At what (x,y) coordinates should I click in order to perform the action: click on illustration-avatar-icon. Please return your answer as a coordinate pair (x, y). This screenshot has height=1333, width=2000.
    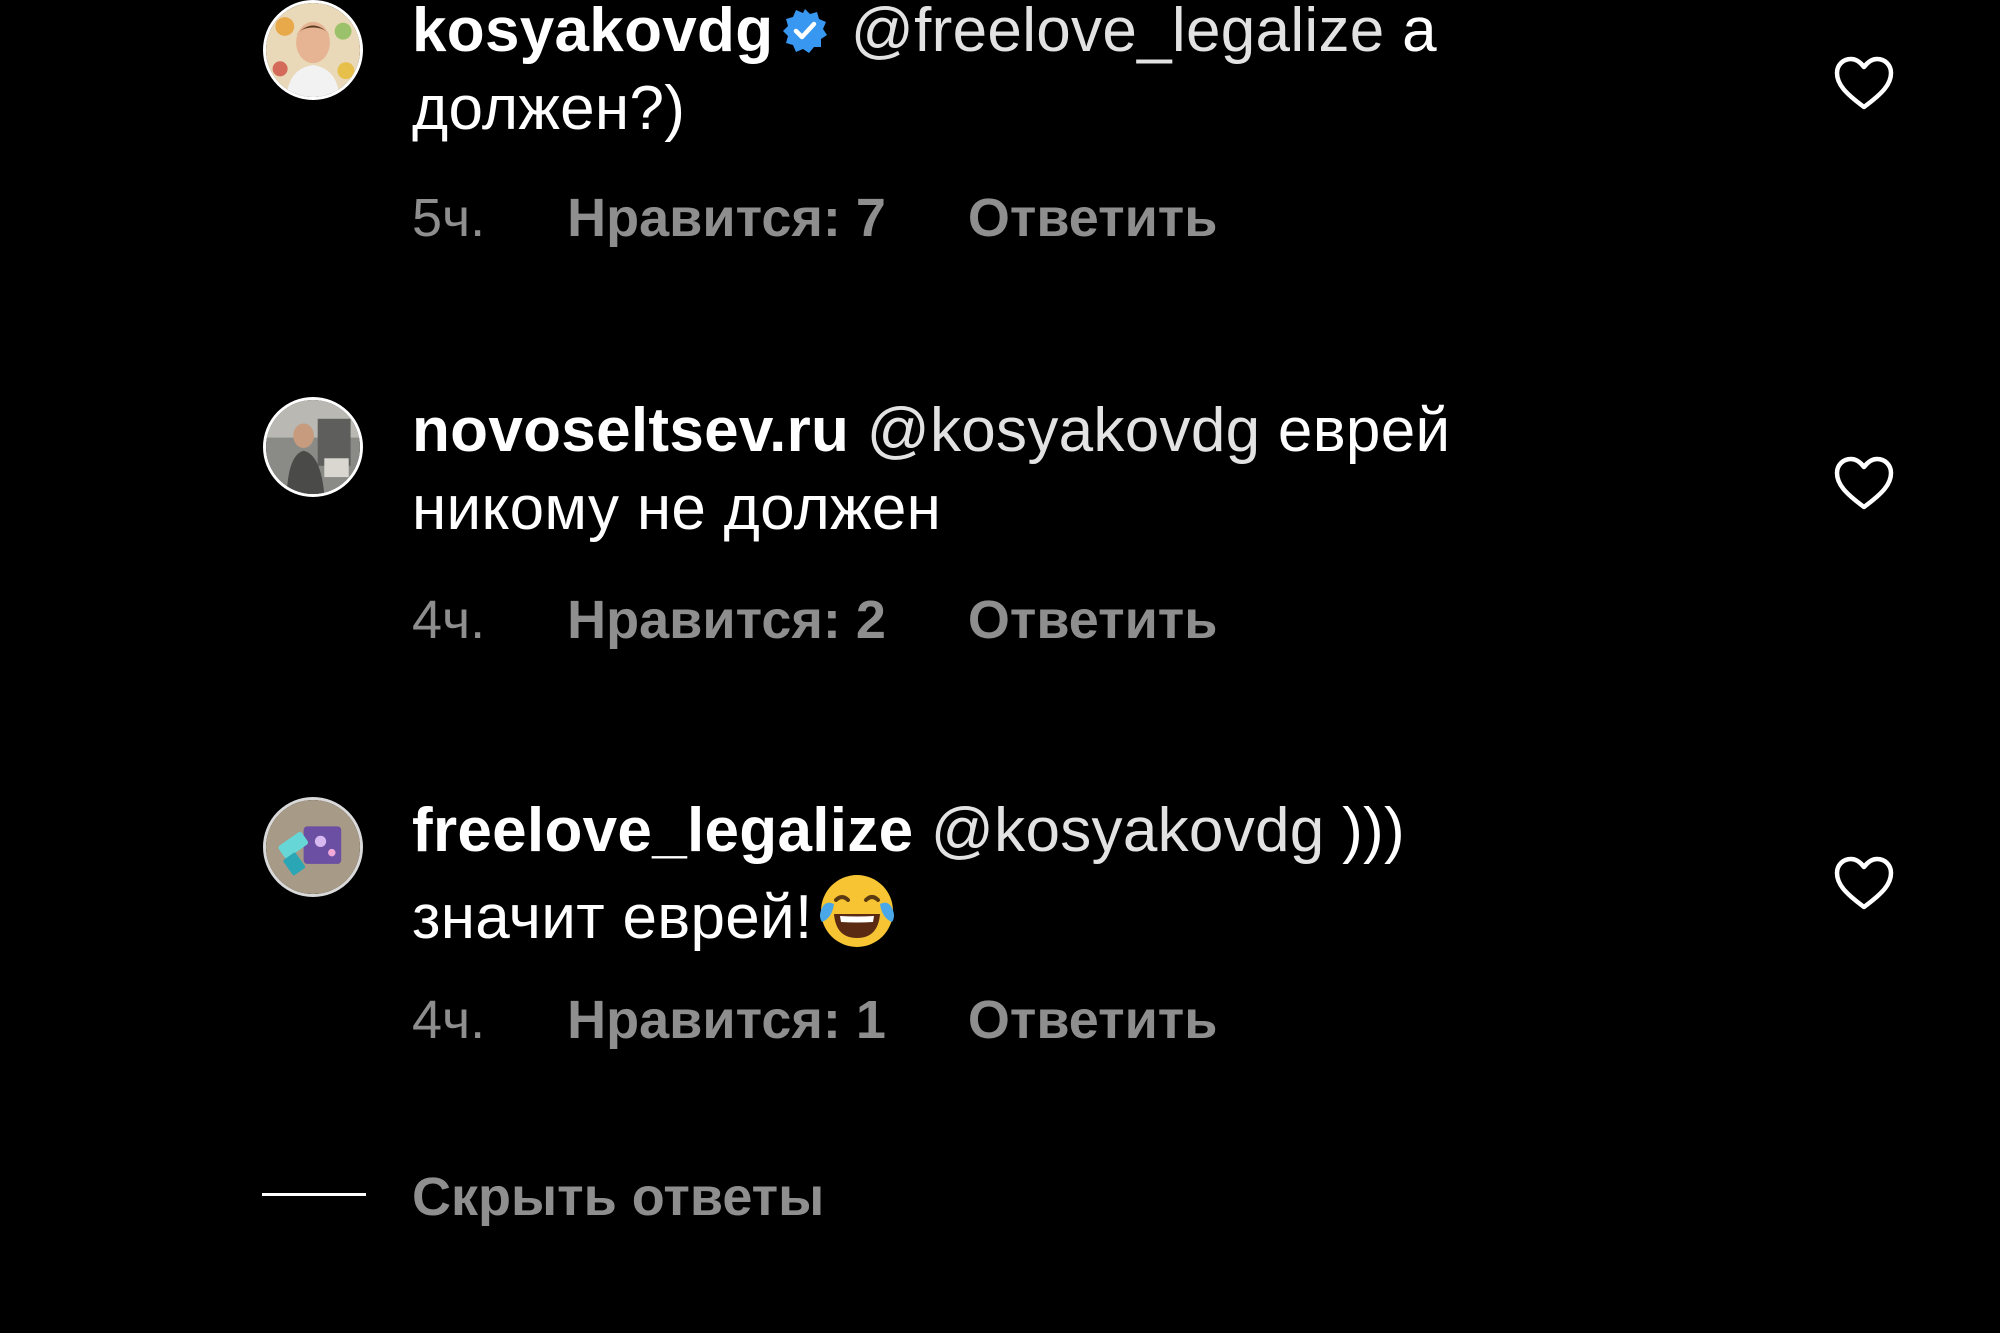
    Looking at the image, I should click on (313, 847).